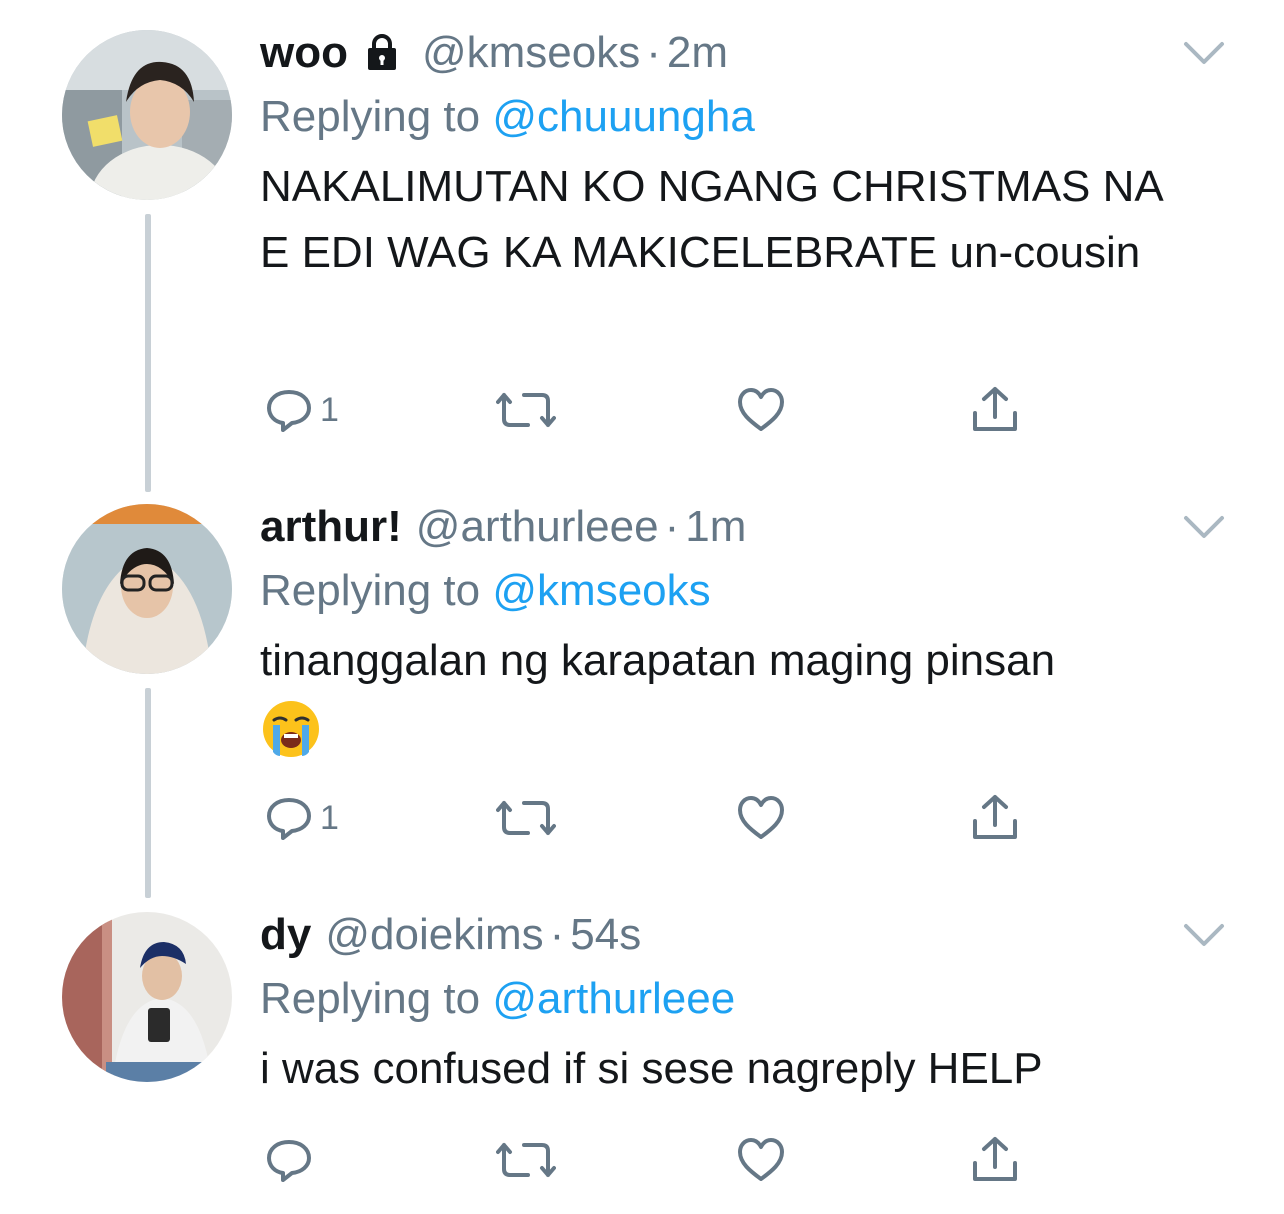  Describe the element at coordinates (537, 527) in the screenshot. I see `handle: @arthurleee` at that location.